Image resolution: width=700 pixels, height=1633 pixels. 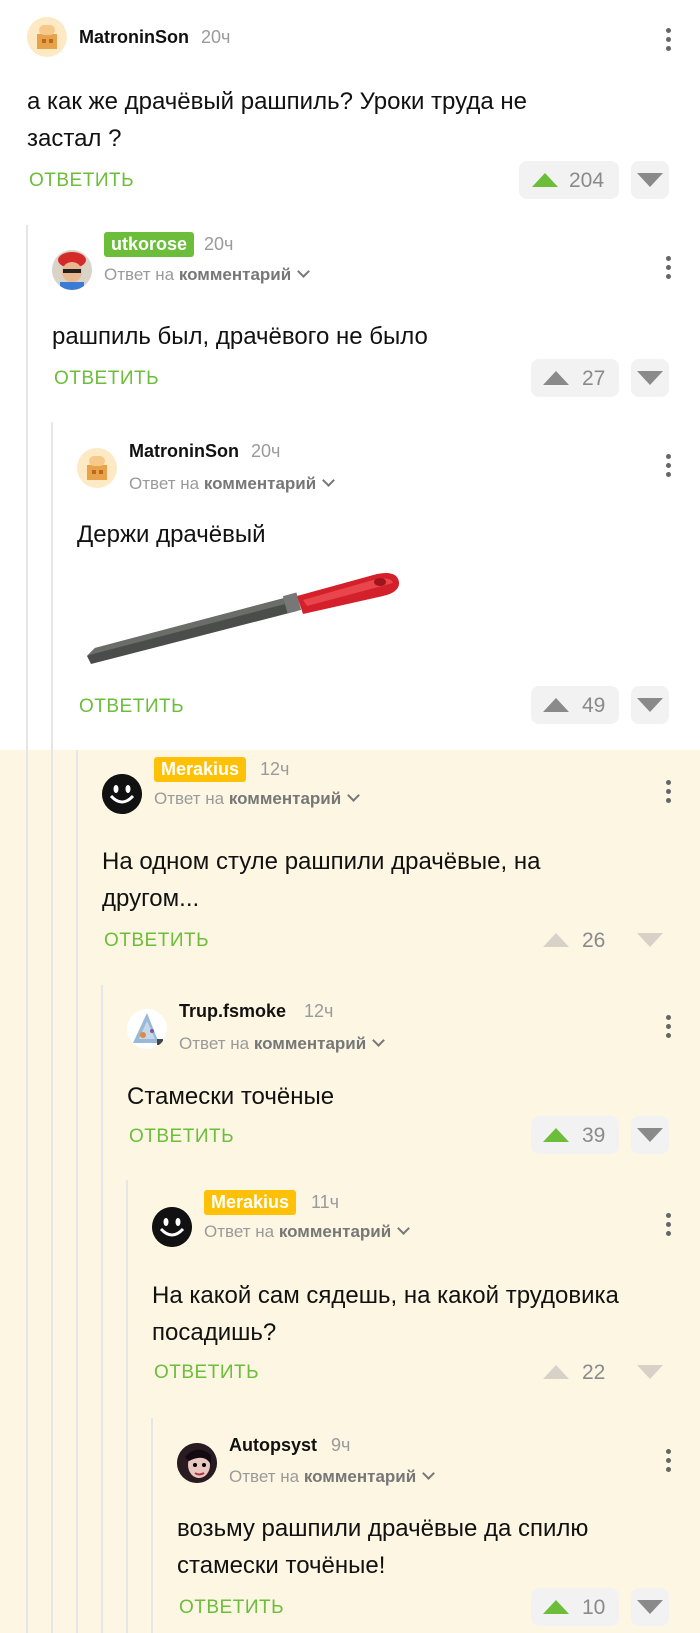 What do you see at coordinates (232, 1011) in the screenshot?
I see `author-name: Trup.fsmoke` at bounding box center [232, 1011].